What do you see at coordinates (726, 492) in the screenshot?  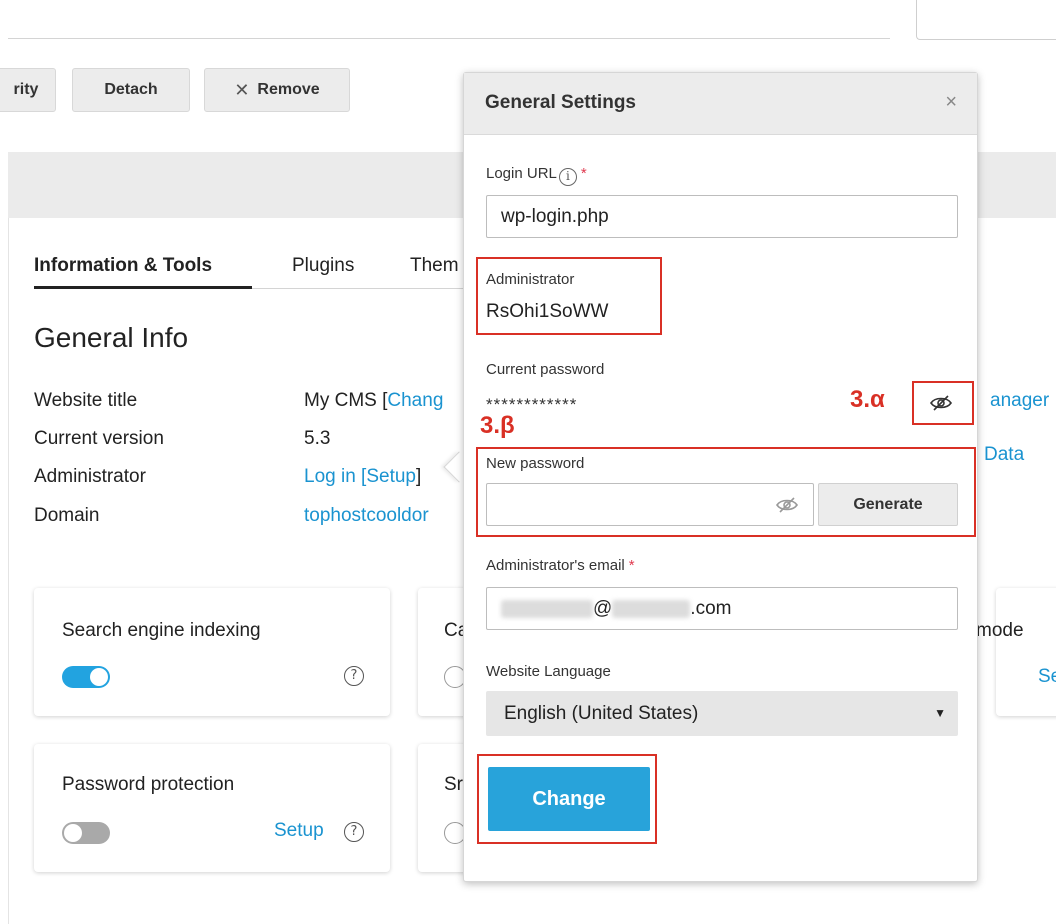 I see `highlight-new-password` at bounding box center [726, 492].